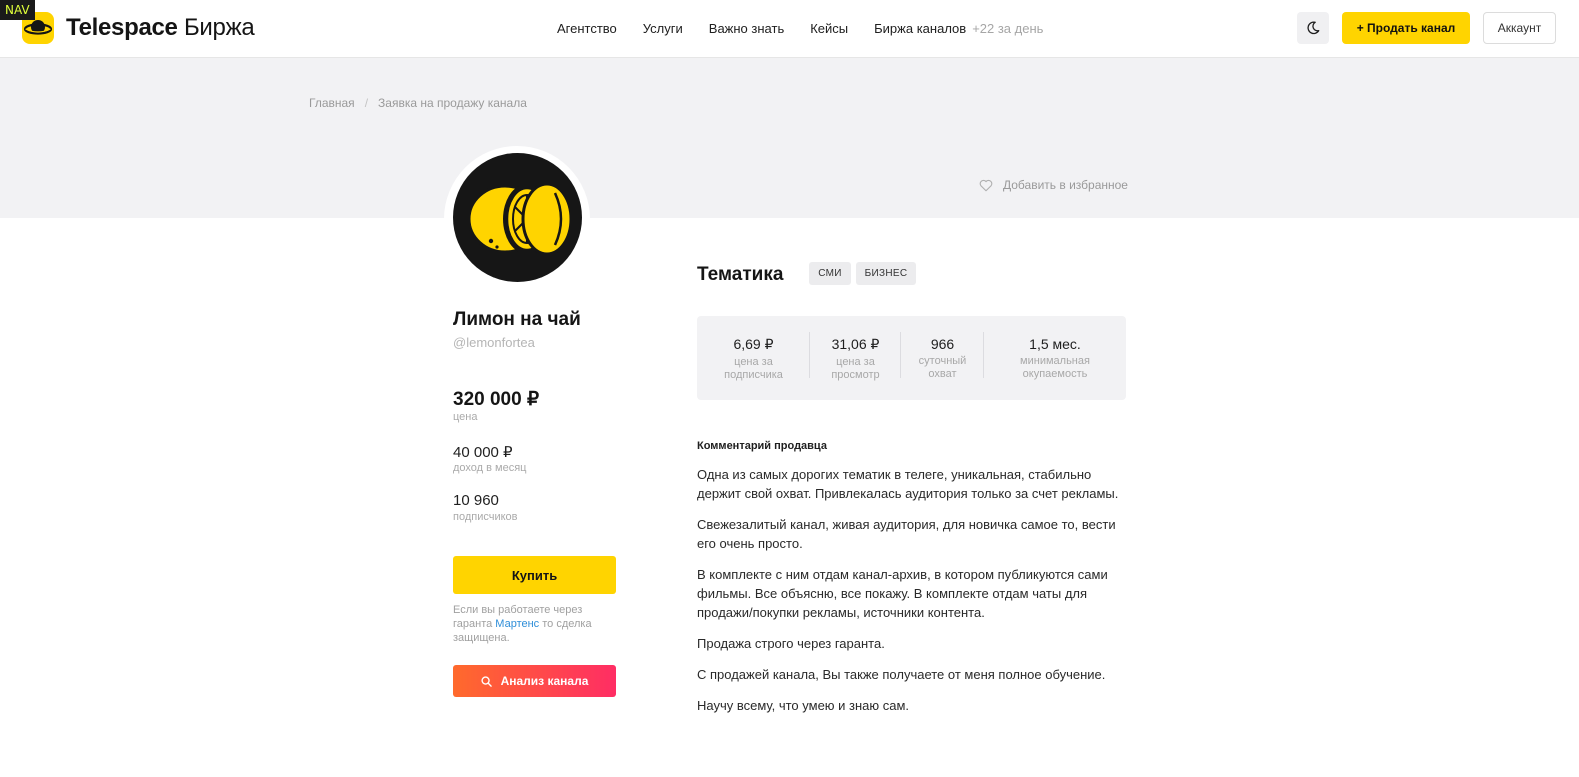 The height and width of the screenshot is (777, 1579). I want to click on stat-label-line1: минимальная, so click(1055, 361).